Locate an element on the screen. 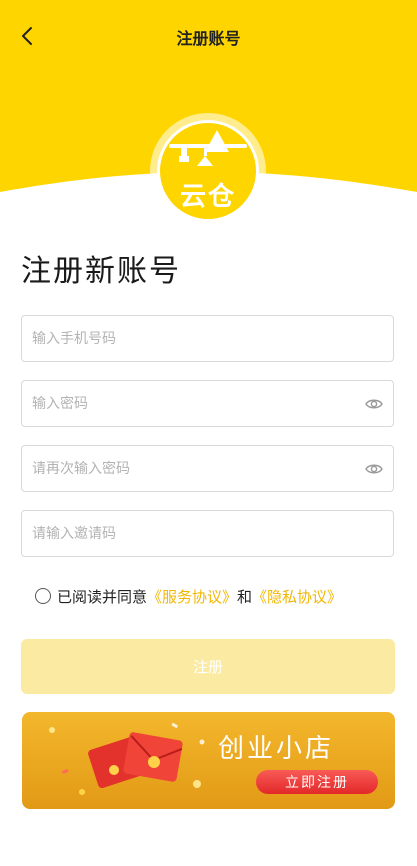 The width and height of the screenshot is (417, 866). banner-artwork is located at coordinates (208, 760).